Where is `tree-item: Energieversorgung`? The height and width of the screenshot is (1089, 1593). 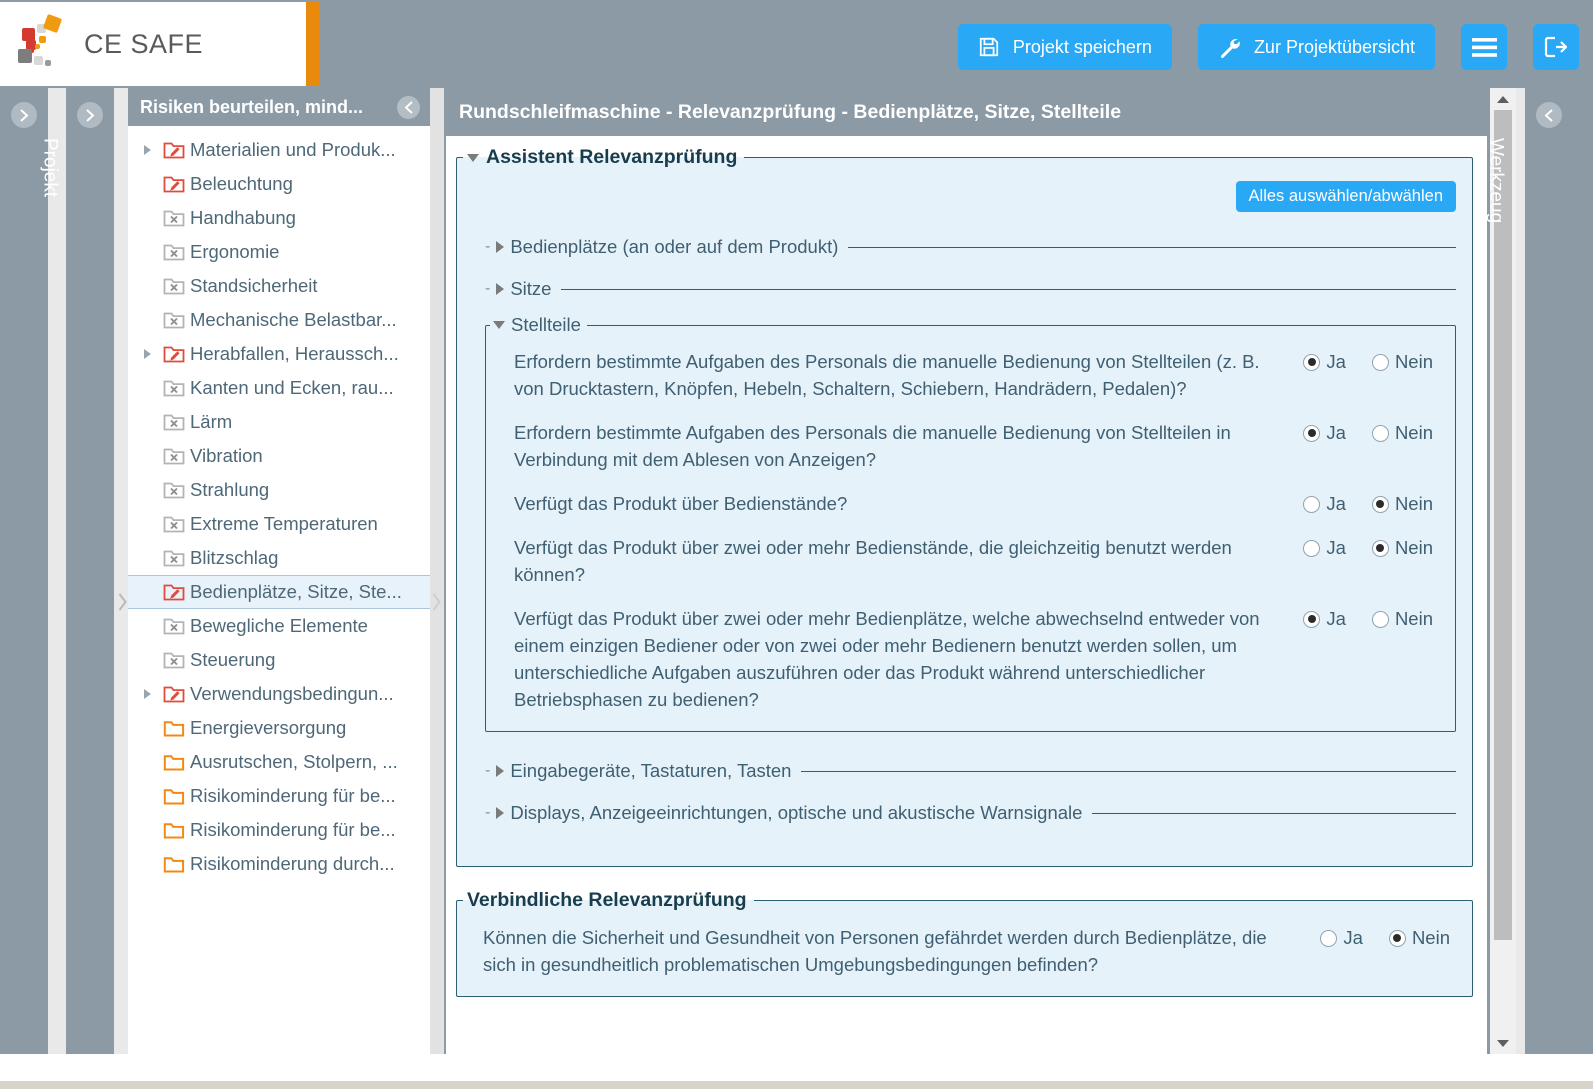 tree-item: Energieversorgung is located at coordinates (279, 728).